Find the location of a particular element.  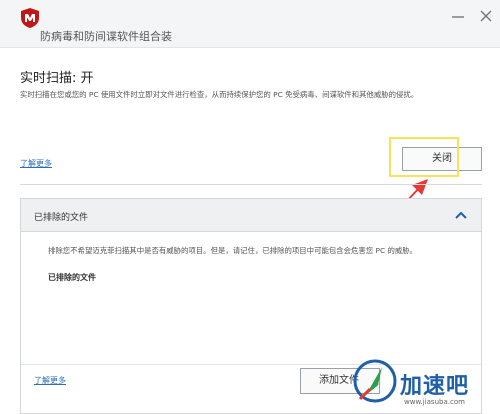

mcafee-shield-icon is located at coordinates (30, 18).